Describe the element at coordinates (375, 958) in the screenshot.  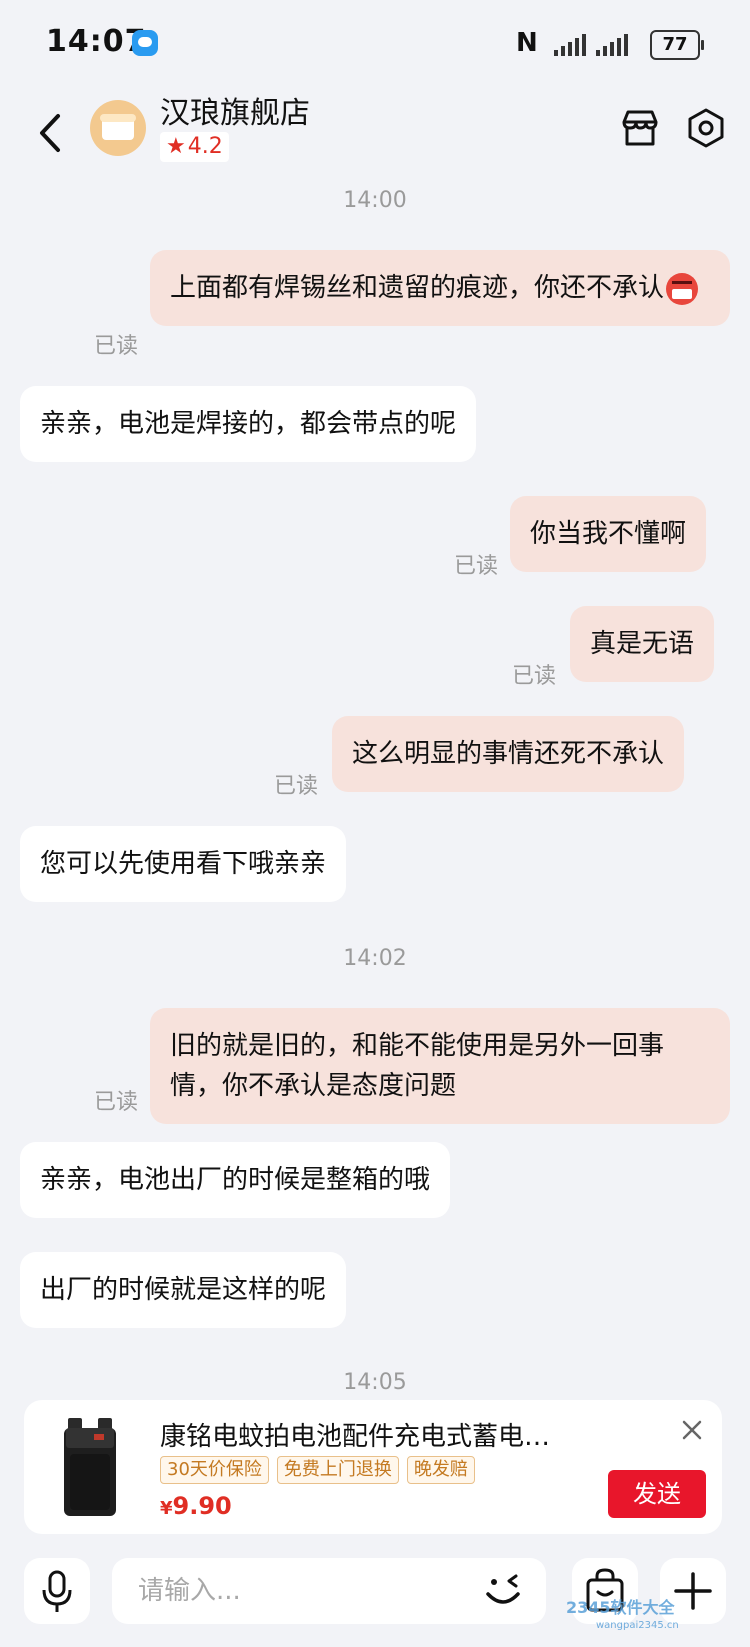
I see `chat-timestamp: 14:02` at that location.